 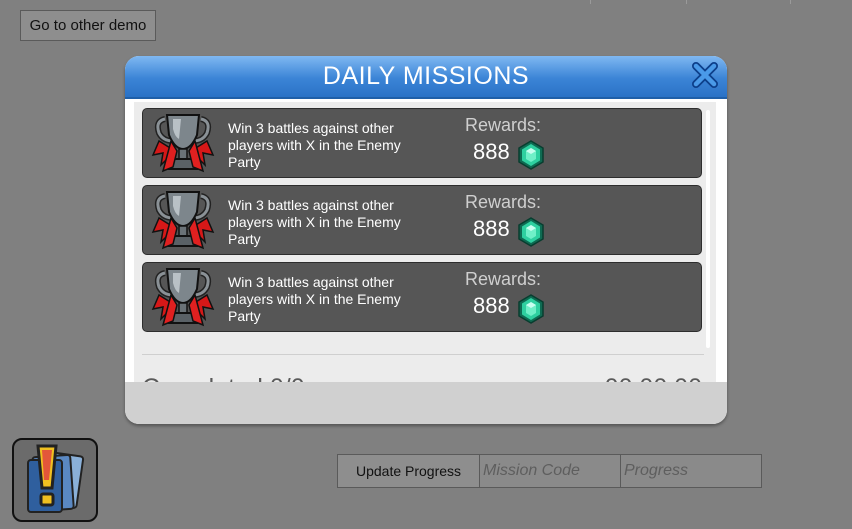 I want to click on progress-input: Progress, so click(x=691, y=471).